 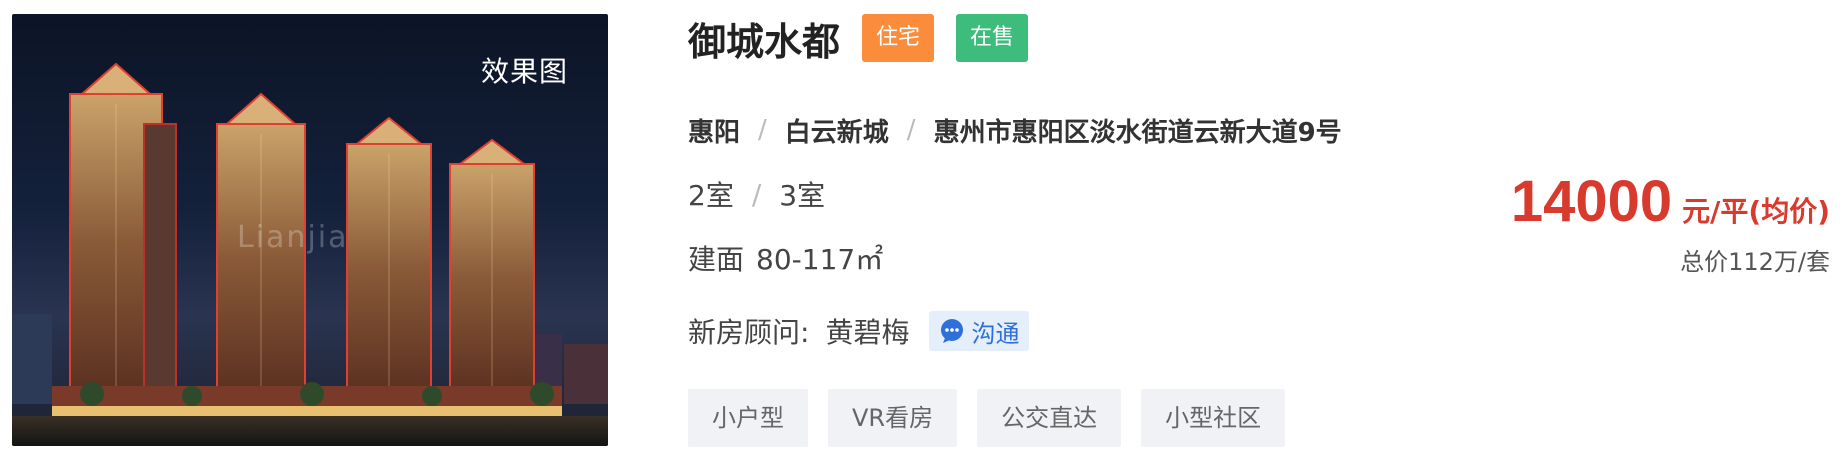 What do you see at coordinates (711, 195) in the screenshot?
I see `room-type: 2室` at bounding box center [711, 195].